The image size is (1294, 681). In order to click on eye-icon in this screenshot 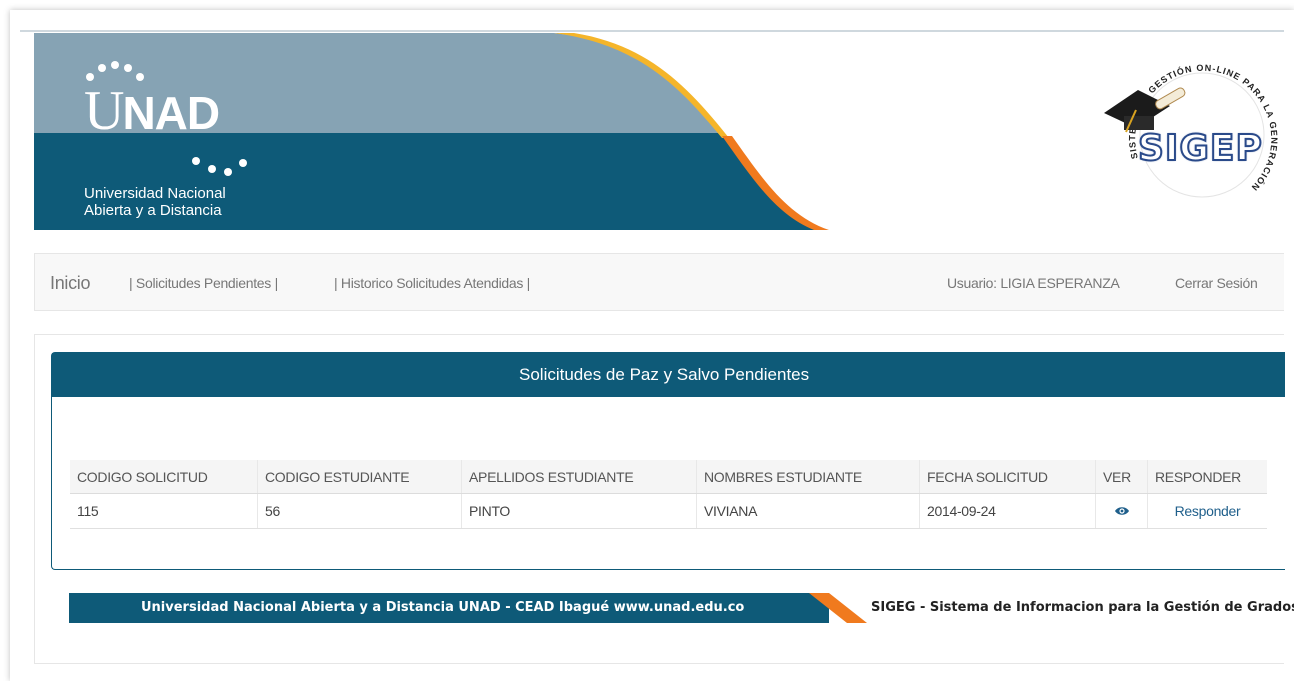, I will do `click(1121, 511)`.